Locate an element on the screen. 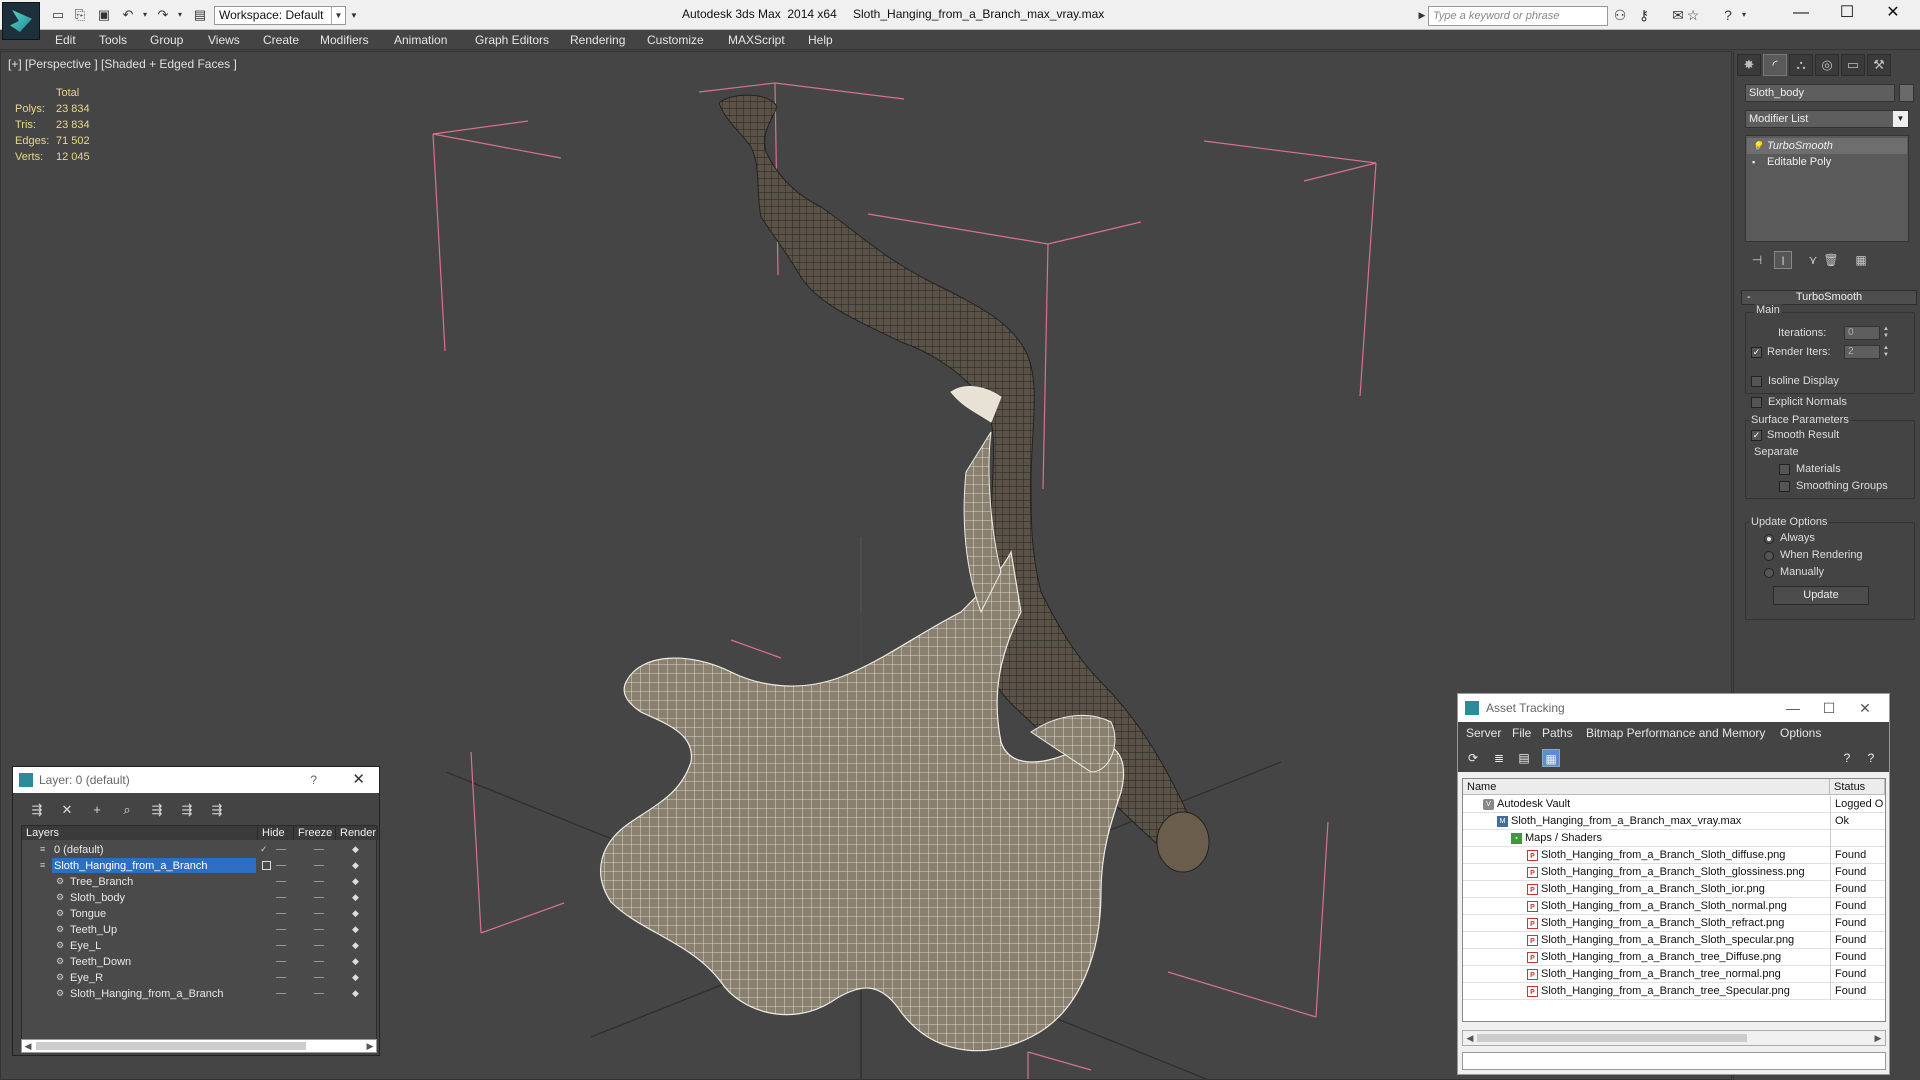 The height and width of the screenshot is (1080, 1920). delete-layer-icon: ✕ is located at coordinates (67, 810).